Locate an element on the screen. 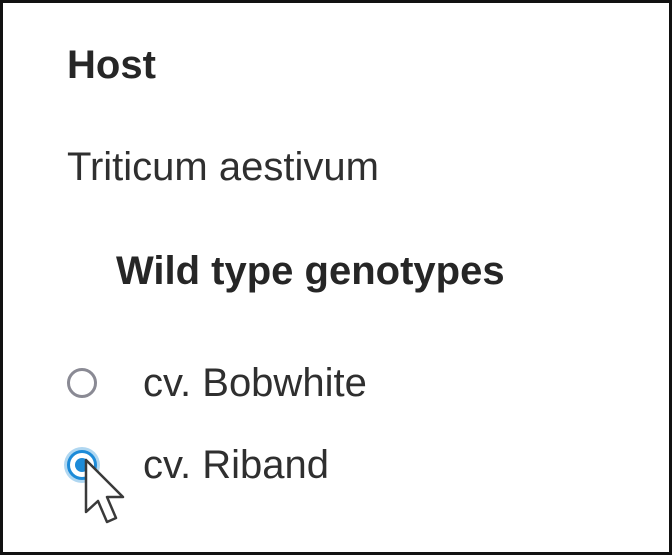 This screenshot has height=555, width=672. genotype-option-label: cv. Bobwhite is located at coordinates (255, 382).